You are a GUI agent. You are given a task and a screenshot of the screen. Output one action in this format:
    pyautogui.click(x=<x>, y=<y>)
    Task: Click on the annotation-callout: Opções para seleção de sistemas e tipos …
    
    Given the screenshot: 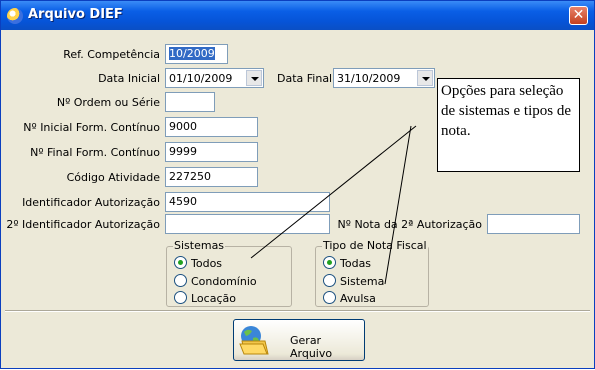 What is the action you would take?
    pyautogui.click(x=508, y=125)
    